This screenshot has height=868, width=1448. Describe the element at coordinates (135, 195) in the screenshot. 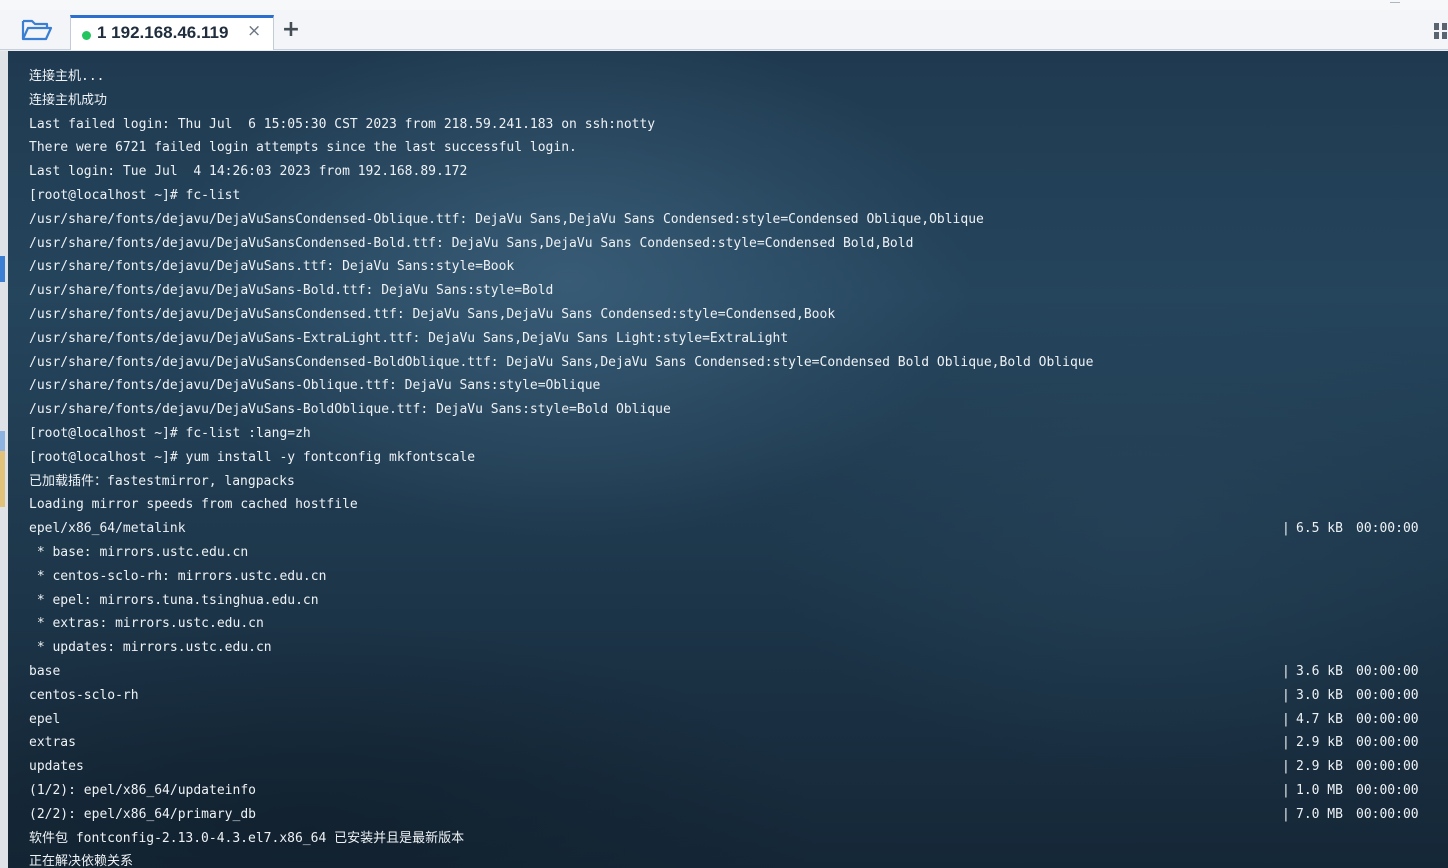

I see `terminal-line-text: [root@localhost ~]# fc-list` at that location.